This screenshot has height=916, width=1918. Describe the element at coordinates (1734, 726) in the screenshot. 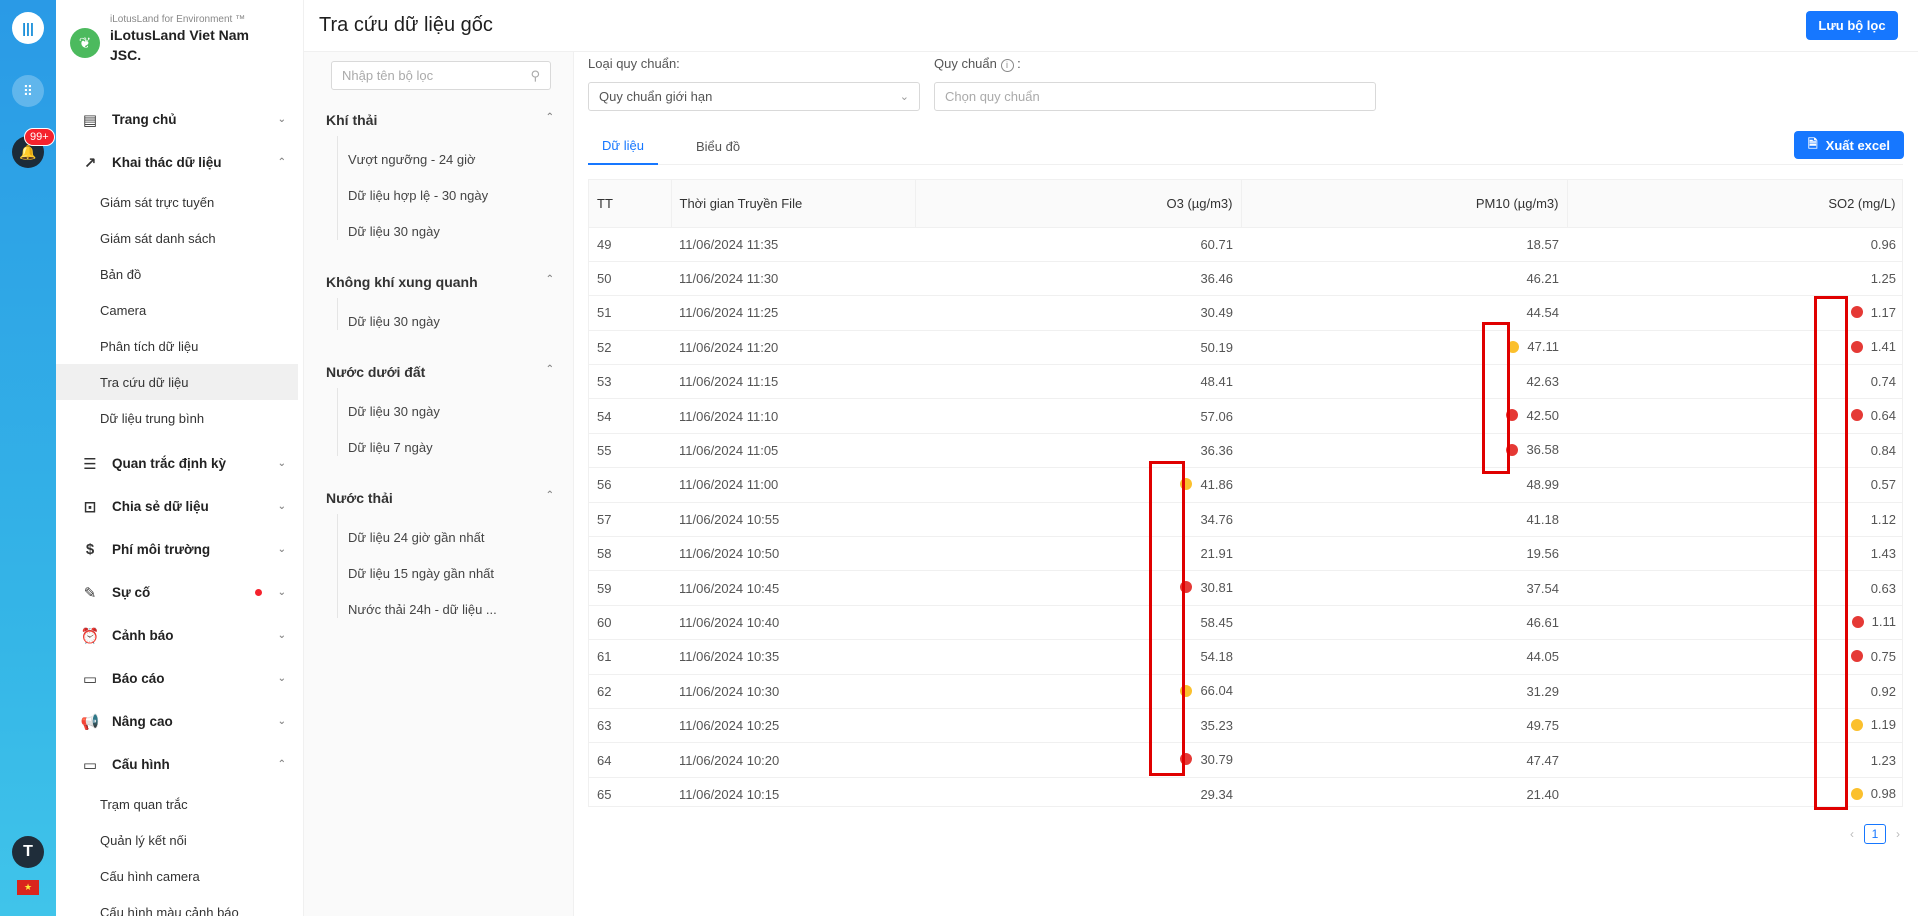

I see `so2-cell: 1.19` at that location.